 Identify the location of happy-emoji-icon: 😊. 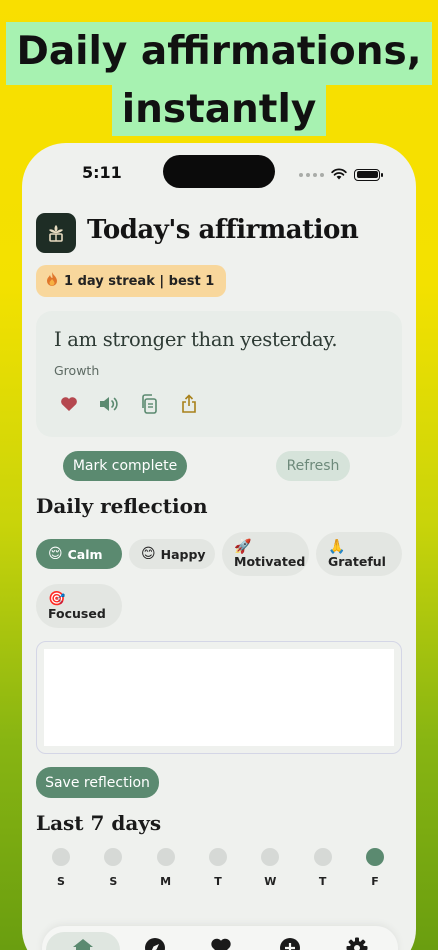
(148, 554).